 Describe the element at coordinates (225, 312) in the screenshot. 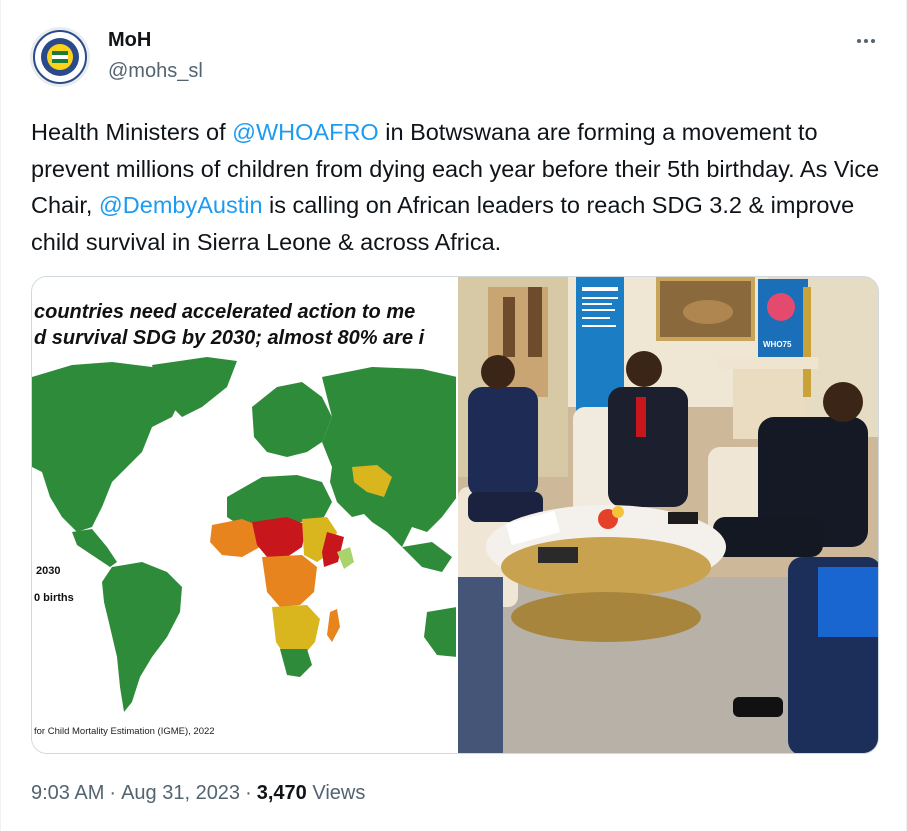

I see `map-title-line: countries need accelerated action to me` at that location.